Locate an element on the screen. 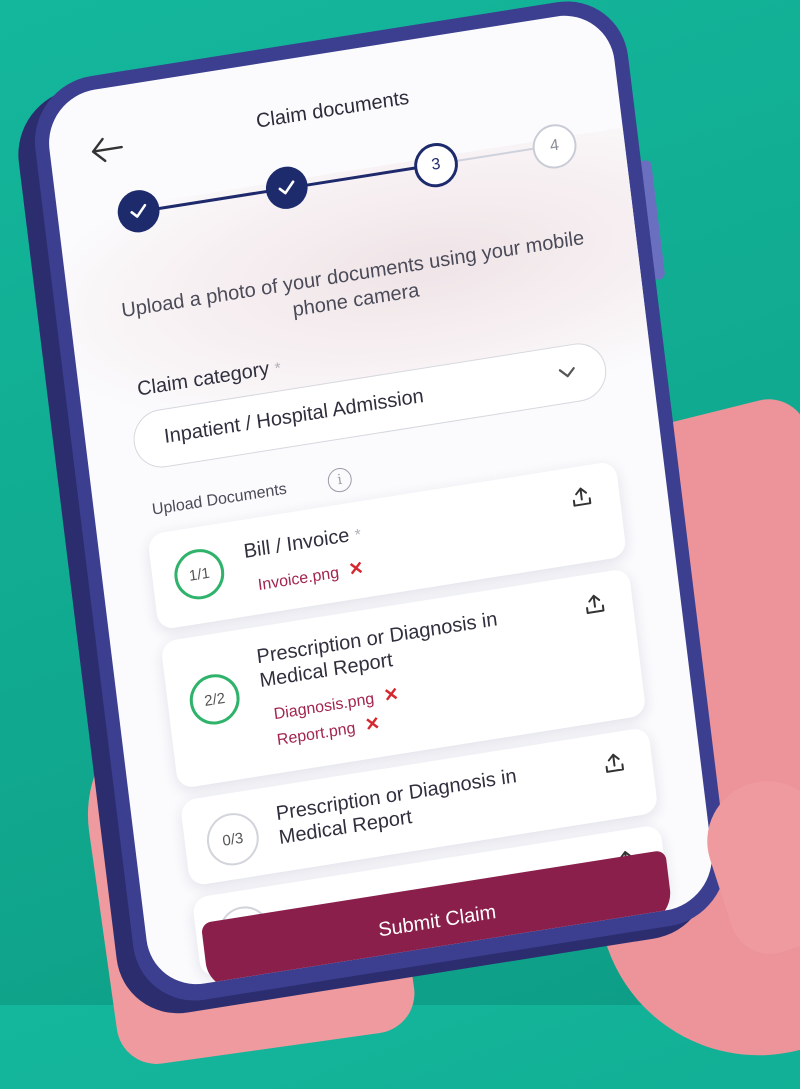 Image resolution: width=800 pixels, height=1089 pixels. uploaded-file: Invoice.png ✕ is located at coordinates (311, 577).